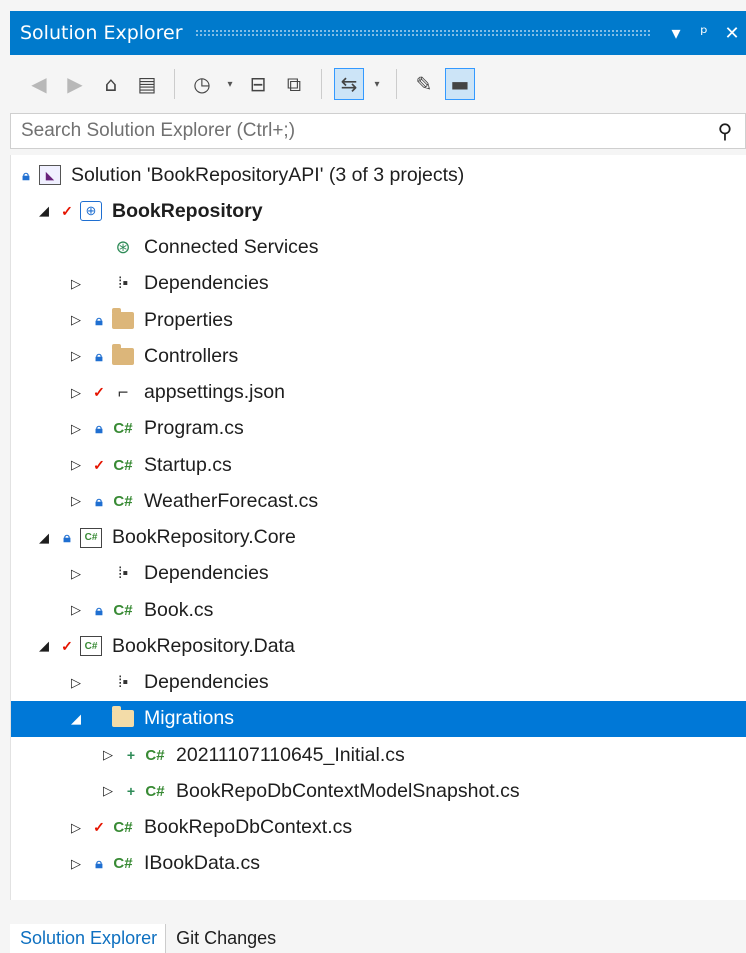 The height and width of the screenshot is (953, 746). Describe the element at coordinates (378, 320) in the screenshot. I see `tree-node: ▷ 🔒︎ Properties` at that location.